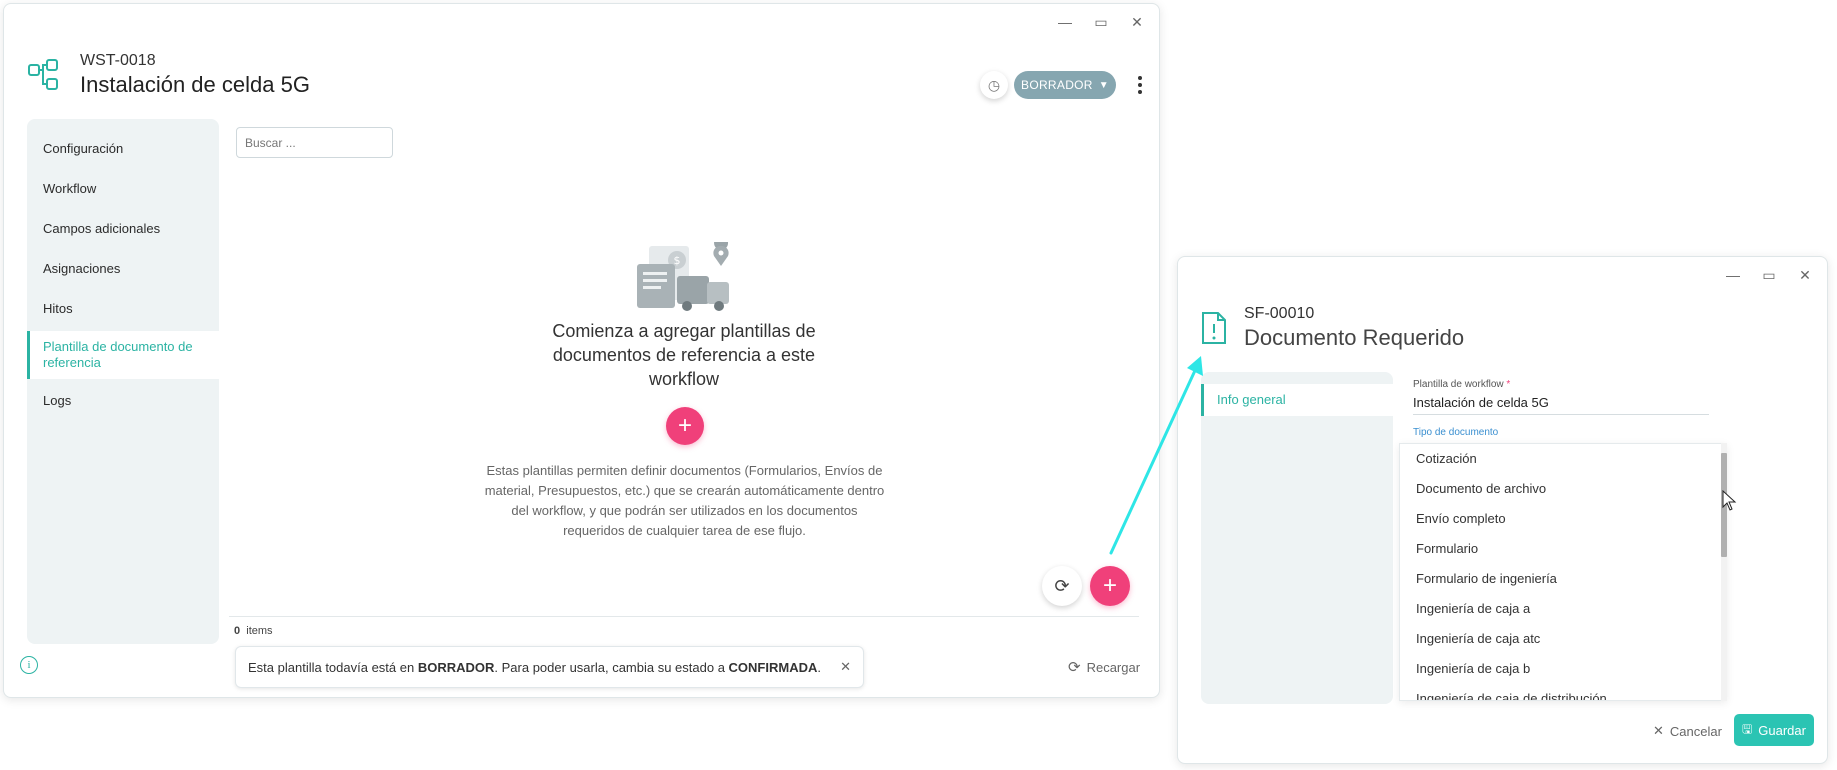 The height and width of the screenshot is (770, 1837). I want to click on window-header: WST-0018 Instalación de celda 5G, so click(168, 75).